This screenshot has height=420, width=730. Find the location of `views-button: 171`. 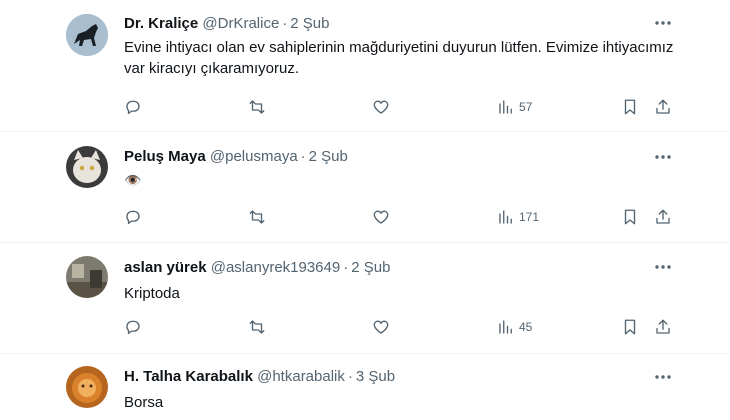

views-button: 171 is located at coordinates (518, 217).